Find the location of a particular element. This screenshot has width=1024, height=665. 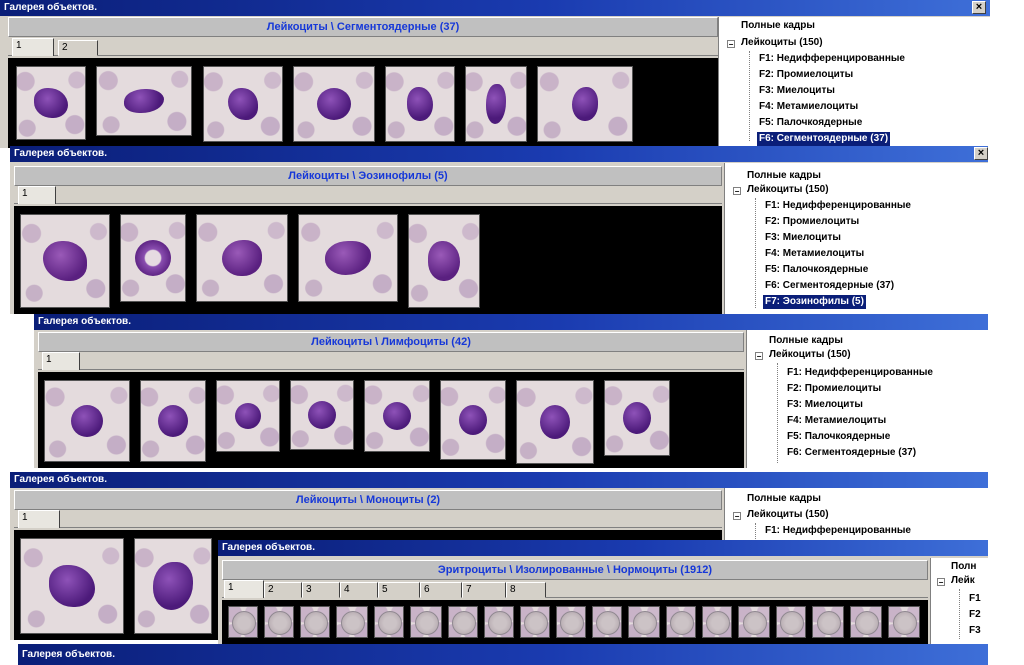

lymphocyte-nucleus is located at coordinates (637, 418).